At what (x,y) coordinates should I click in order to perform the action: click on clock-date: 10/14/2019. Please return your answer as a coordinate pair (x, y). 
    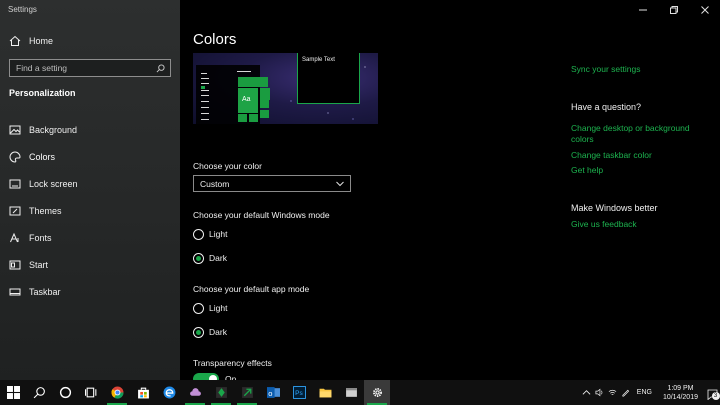
    Looking at the image, I should click on (680, 397).